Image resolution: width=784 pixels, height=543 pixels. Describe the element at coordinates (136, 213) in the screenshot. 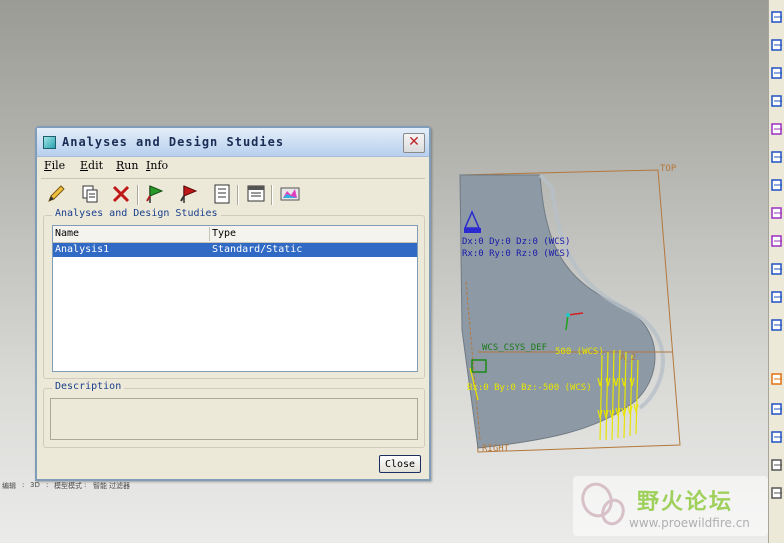

I see `studies-group-label: Analyses and Design Studies` at that location.